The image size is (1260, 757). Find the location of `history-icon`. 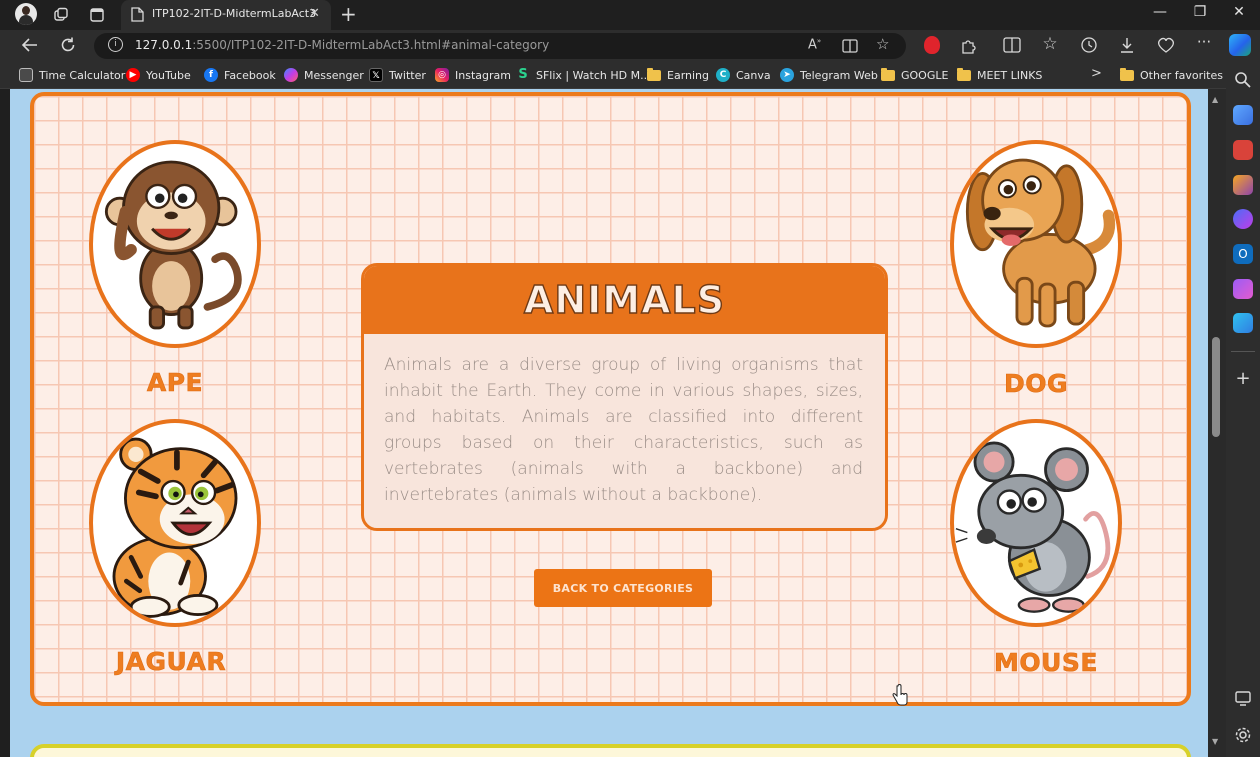

history-icon is located at coordinates (1089, 45).